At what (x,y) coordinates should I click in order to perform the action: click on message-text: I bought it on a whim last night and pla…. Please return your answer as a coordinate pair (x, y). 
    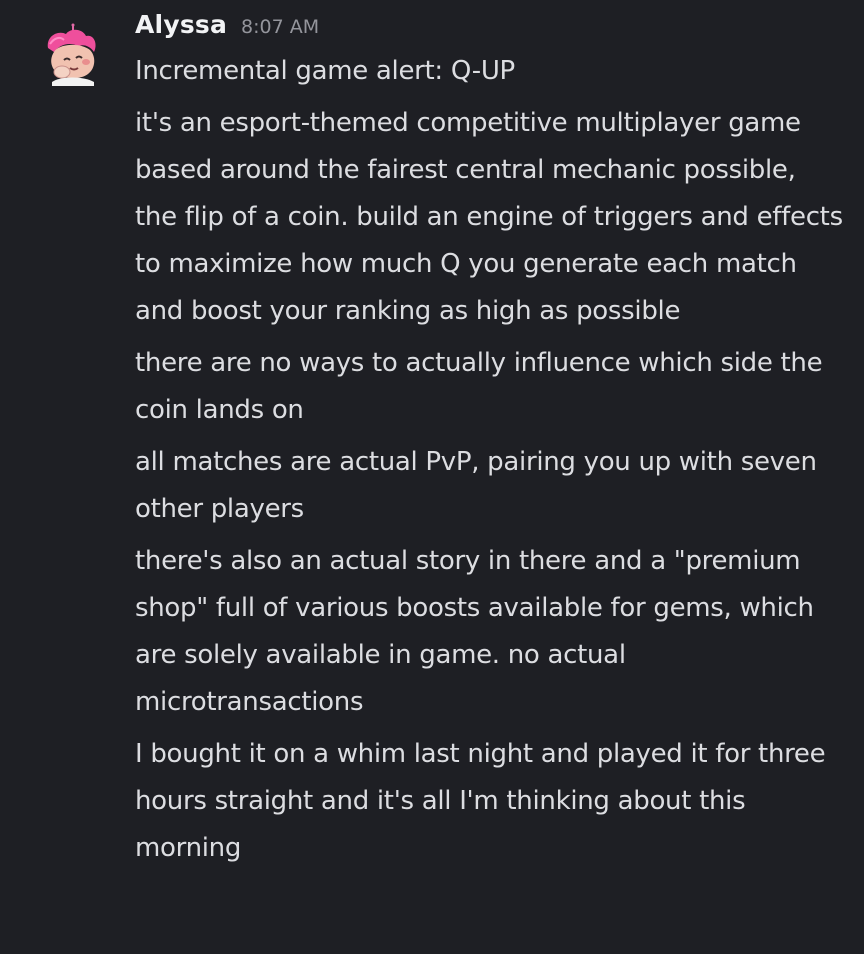
    Looking at the image, I should click on (480, 801).